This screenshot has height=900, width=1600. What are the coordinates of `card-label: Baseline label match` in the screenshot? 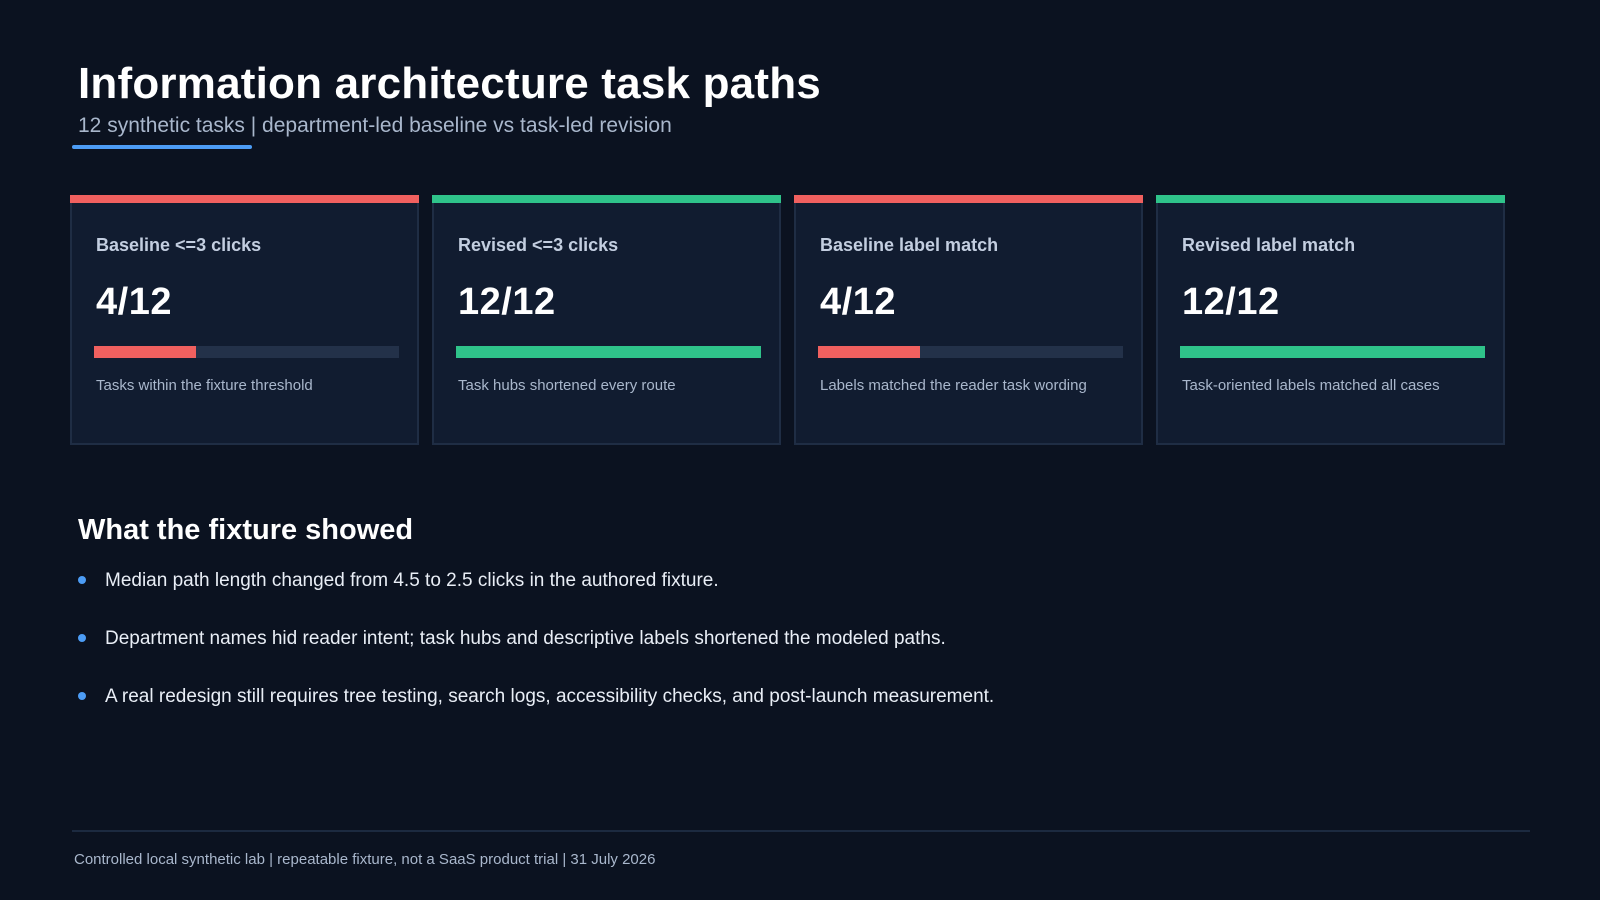 It's located at (909, 245).